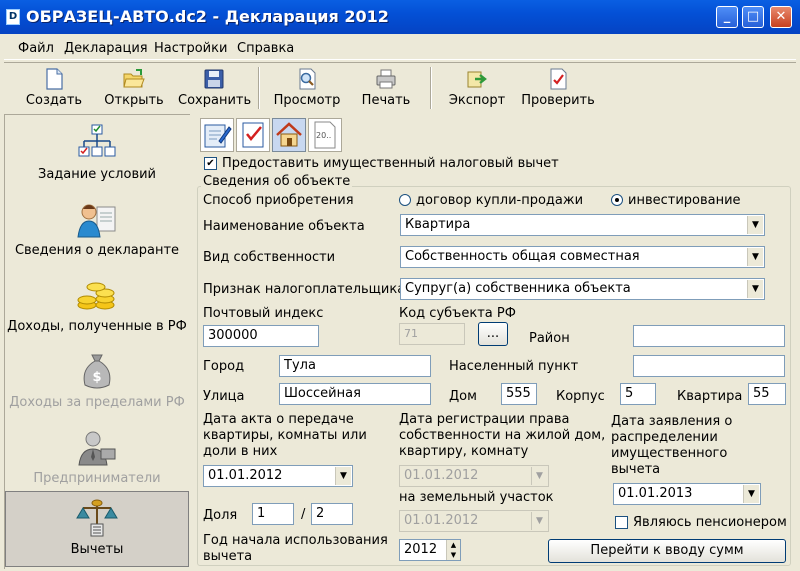 The image size is (800, 571). I want to click on apartment-input: 55, so click(767, 394).